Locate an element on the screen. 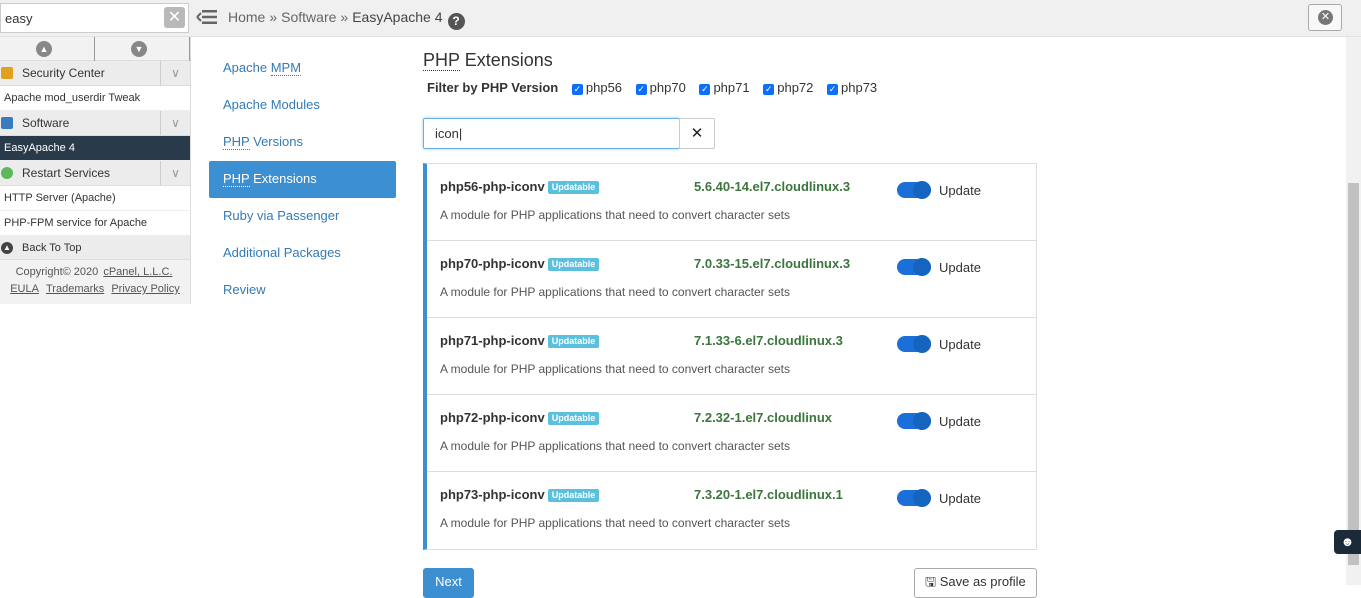  sidebar-item-userdir: Apache mod_userdir Tweak is located at coordinates (95, 98).